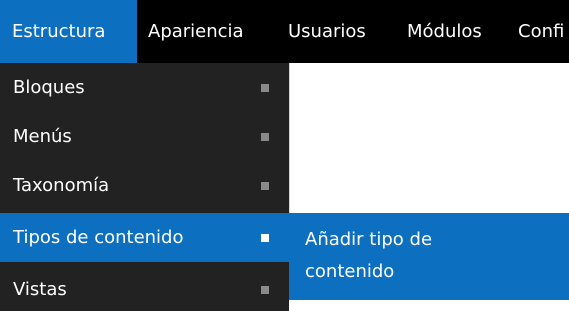 The width and height of the screenshot is (569, 311). I want to click on dropdown-item-label: Taxonomía, so click(61, 185).